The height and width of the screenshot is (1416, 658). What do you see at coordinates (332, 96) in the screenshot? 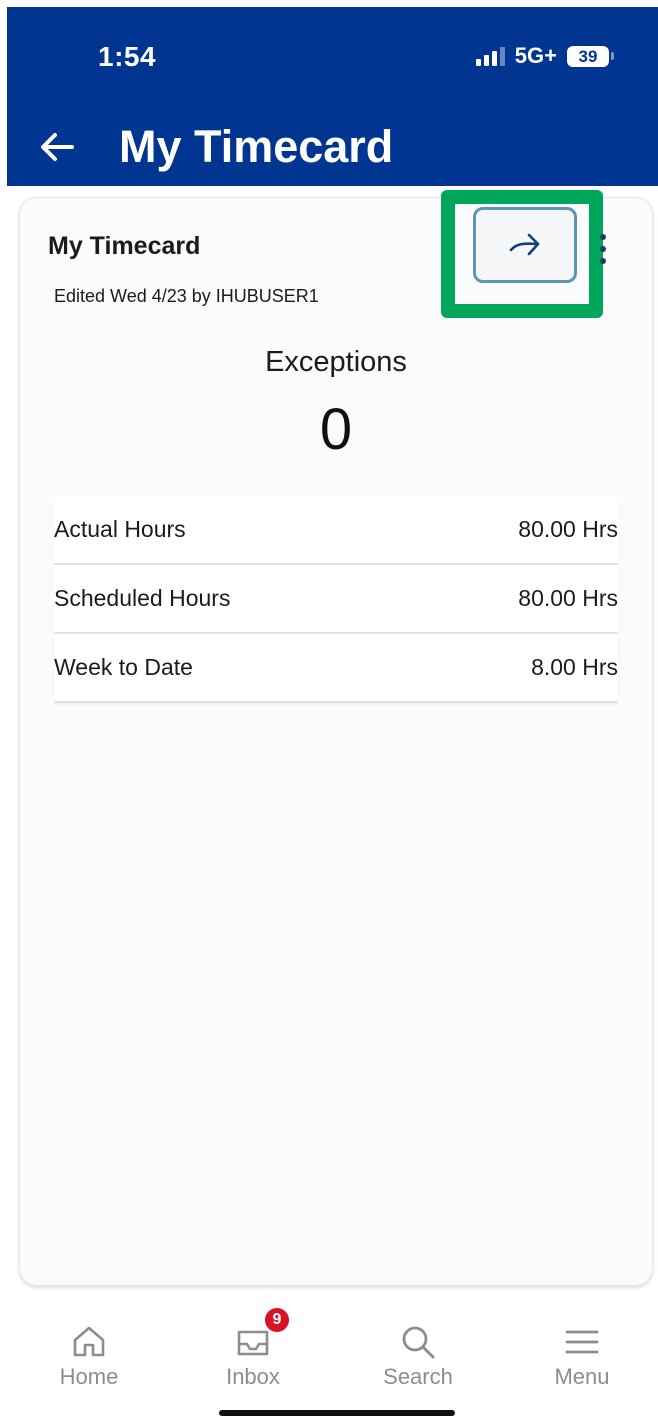
I see `app-header: 1:54 5G+ 39 My Timecard` at bounding box center [332, 96].